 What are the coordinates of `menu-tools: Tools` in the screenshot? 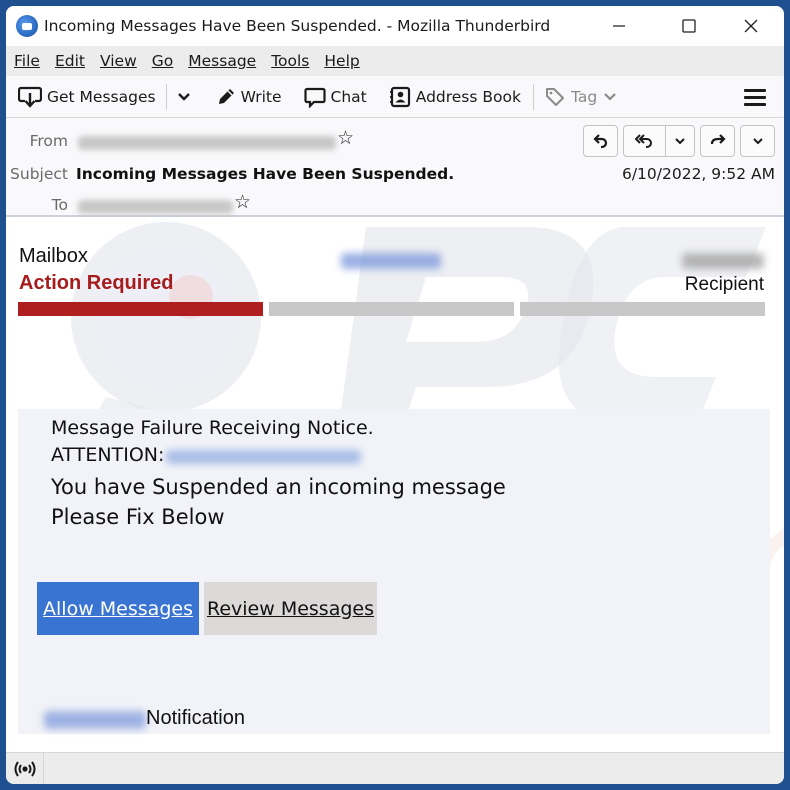 It's located at (290, 61).